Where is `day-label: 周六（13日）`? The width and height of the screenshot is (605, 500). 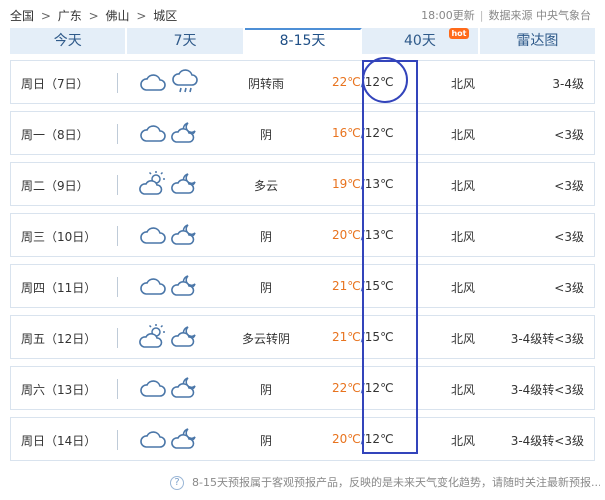
day-label: 周六（13日） is located at coordinates (59, 390).